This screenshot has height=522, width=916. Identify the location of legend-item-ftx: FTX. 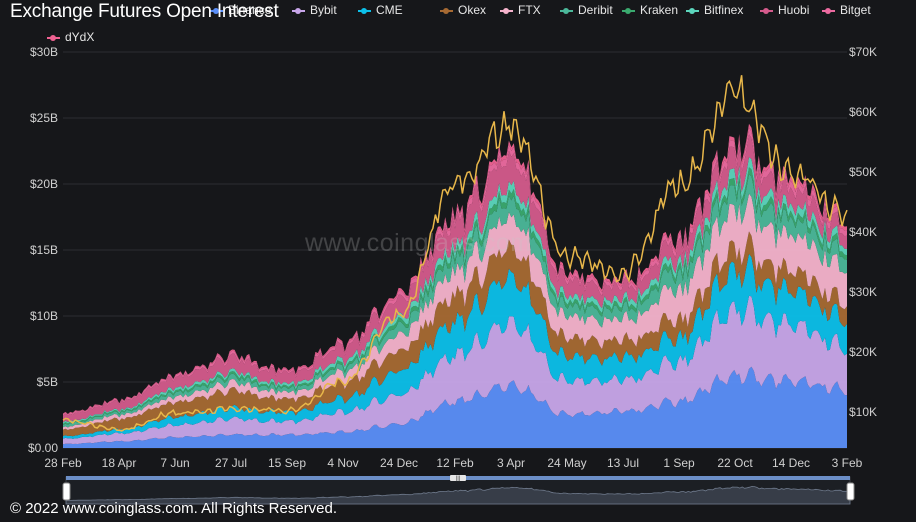
(520, 10).